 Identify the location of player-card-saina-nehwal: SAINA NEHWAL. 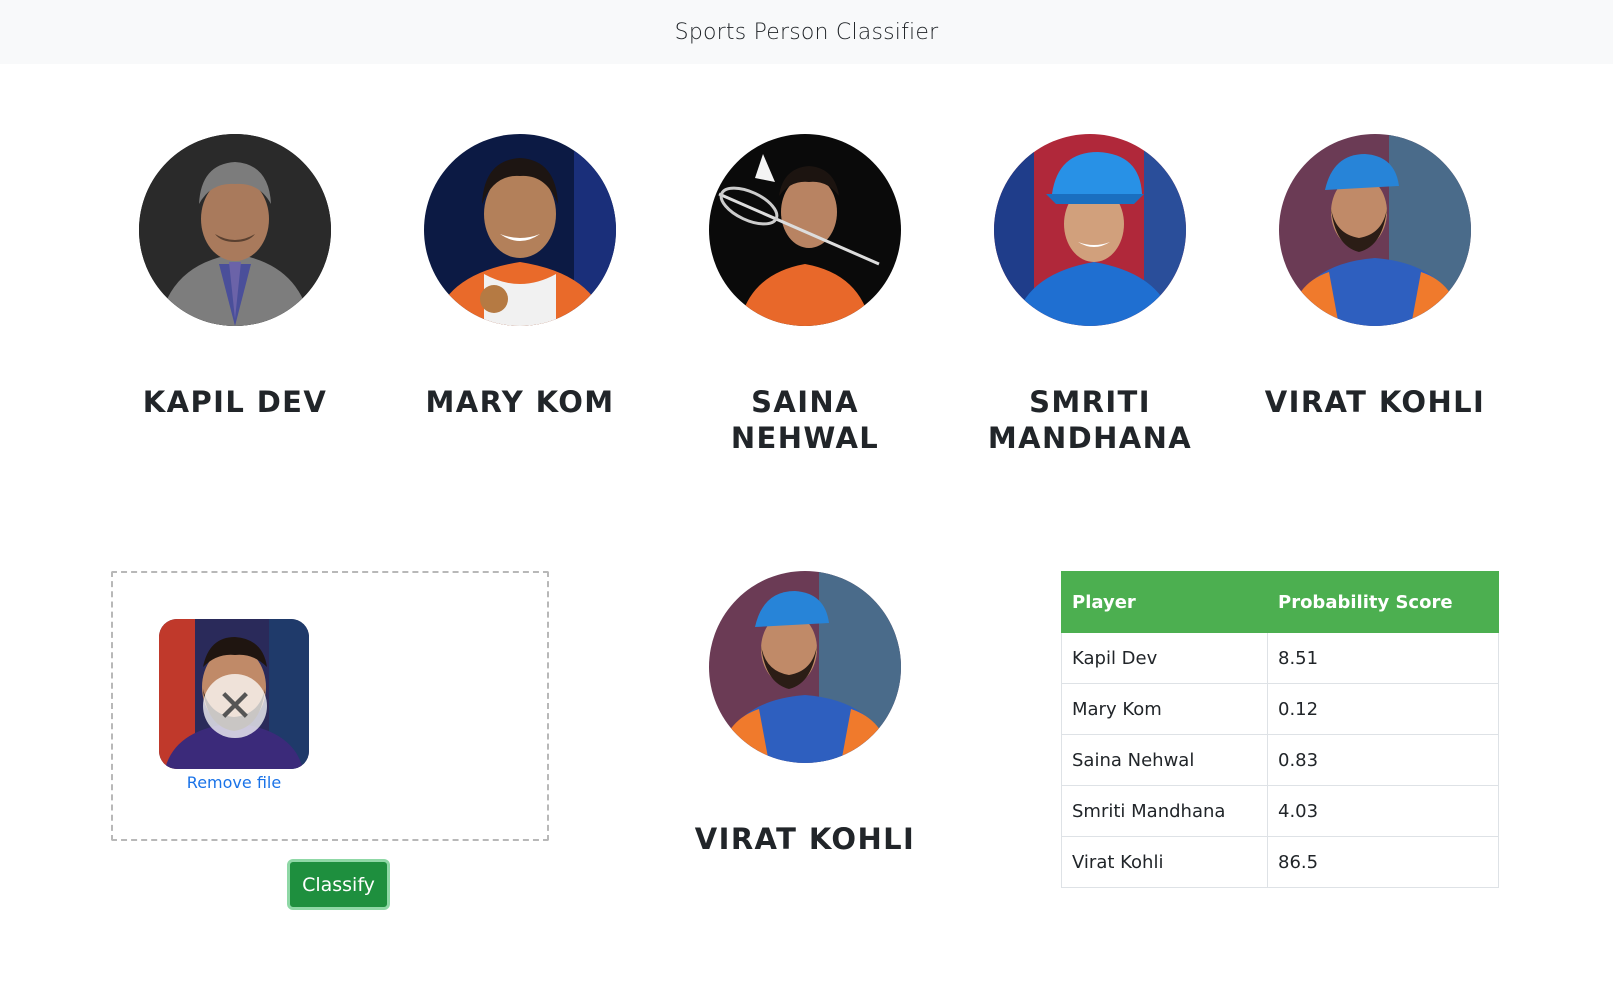
(805, 295).